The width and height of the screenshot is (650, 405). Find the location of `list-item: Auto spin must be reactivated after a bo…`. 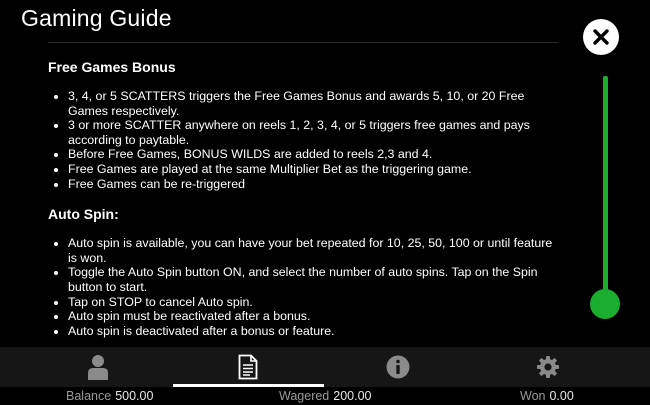

list-item: Auto spin must be reactivated after a bo… is located at coordinates (313, 316).